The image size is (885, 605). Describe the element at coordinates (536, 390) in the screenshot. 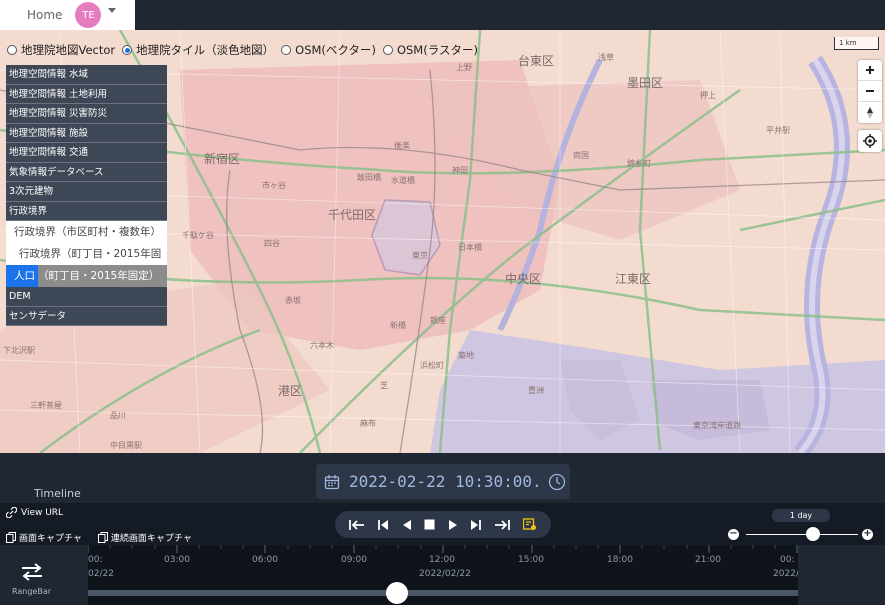

I see `place-label: 豊洲` at that location.